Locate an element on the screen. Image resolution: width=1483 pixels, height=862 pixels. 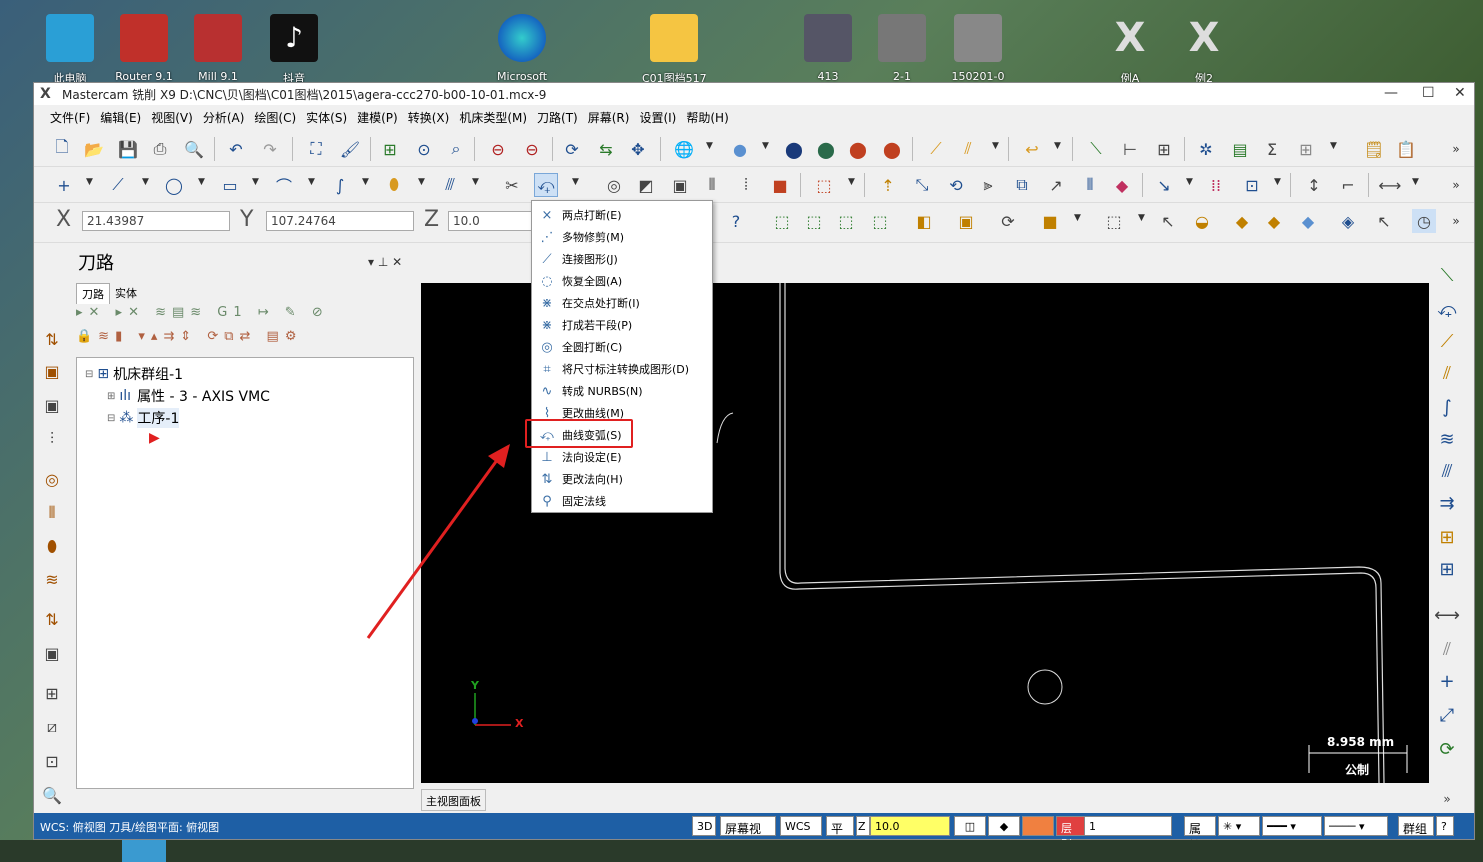
desktop-icon-150201: 150201-0 is located at coordinates (978, 48).